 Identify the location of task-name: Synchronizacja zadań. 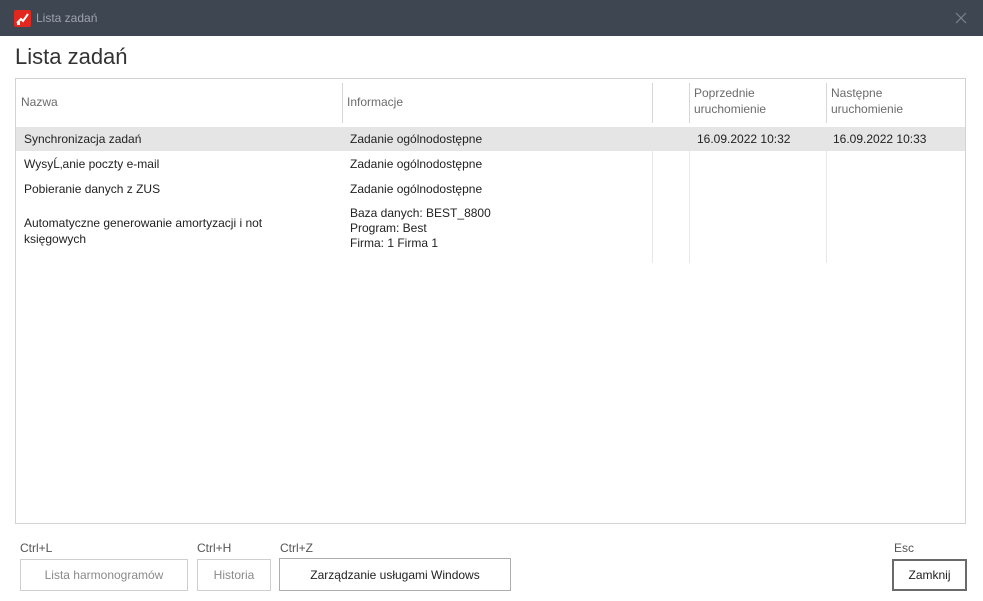
(83, 139).